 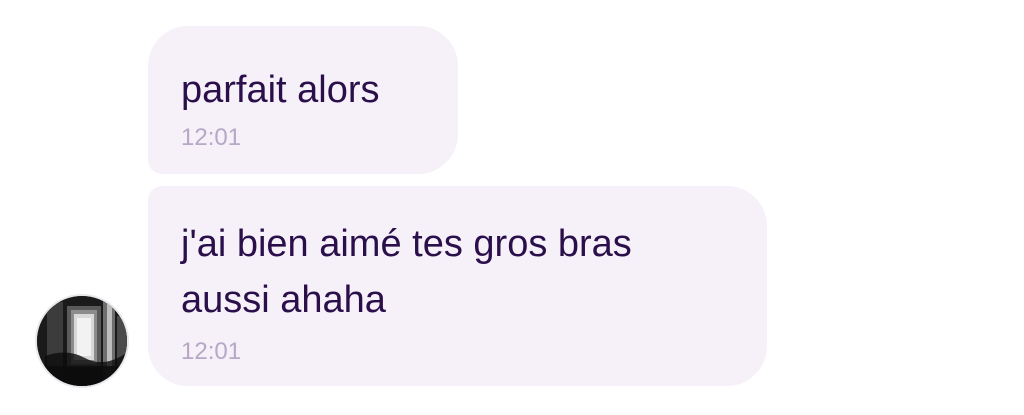 What do you see at coordinates (406, 244) in the screenshot?
I see `message-text-line: j'ai bien aimé tes gros bras` at bounding box center [406, 244].